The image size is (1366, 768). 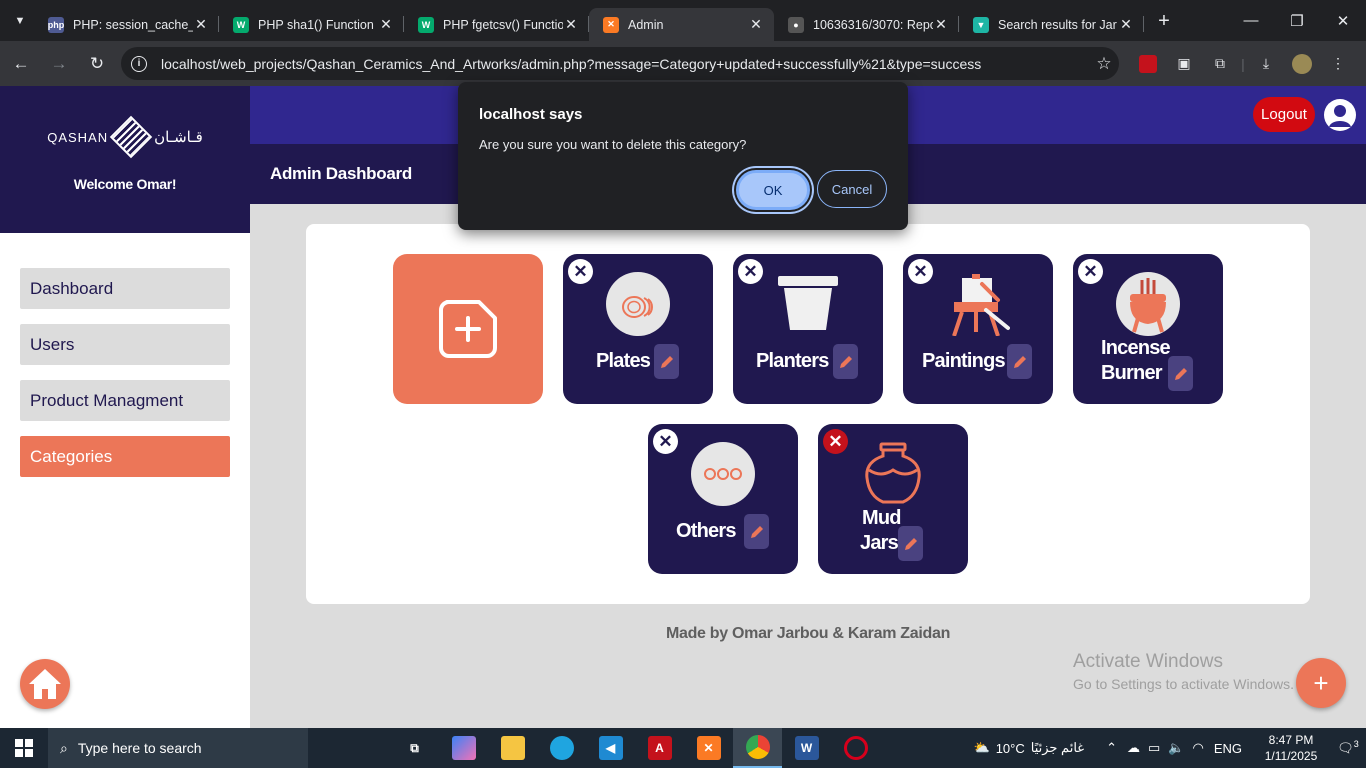 What do you see at coordinates (610, 748) in the screenshot?
I see `vscode-icon: ◀` at bounding box center [610, 748].